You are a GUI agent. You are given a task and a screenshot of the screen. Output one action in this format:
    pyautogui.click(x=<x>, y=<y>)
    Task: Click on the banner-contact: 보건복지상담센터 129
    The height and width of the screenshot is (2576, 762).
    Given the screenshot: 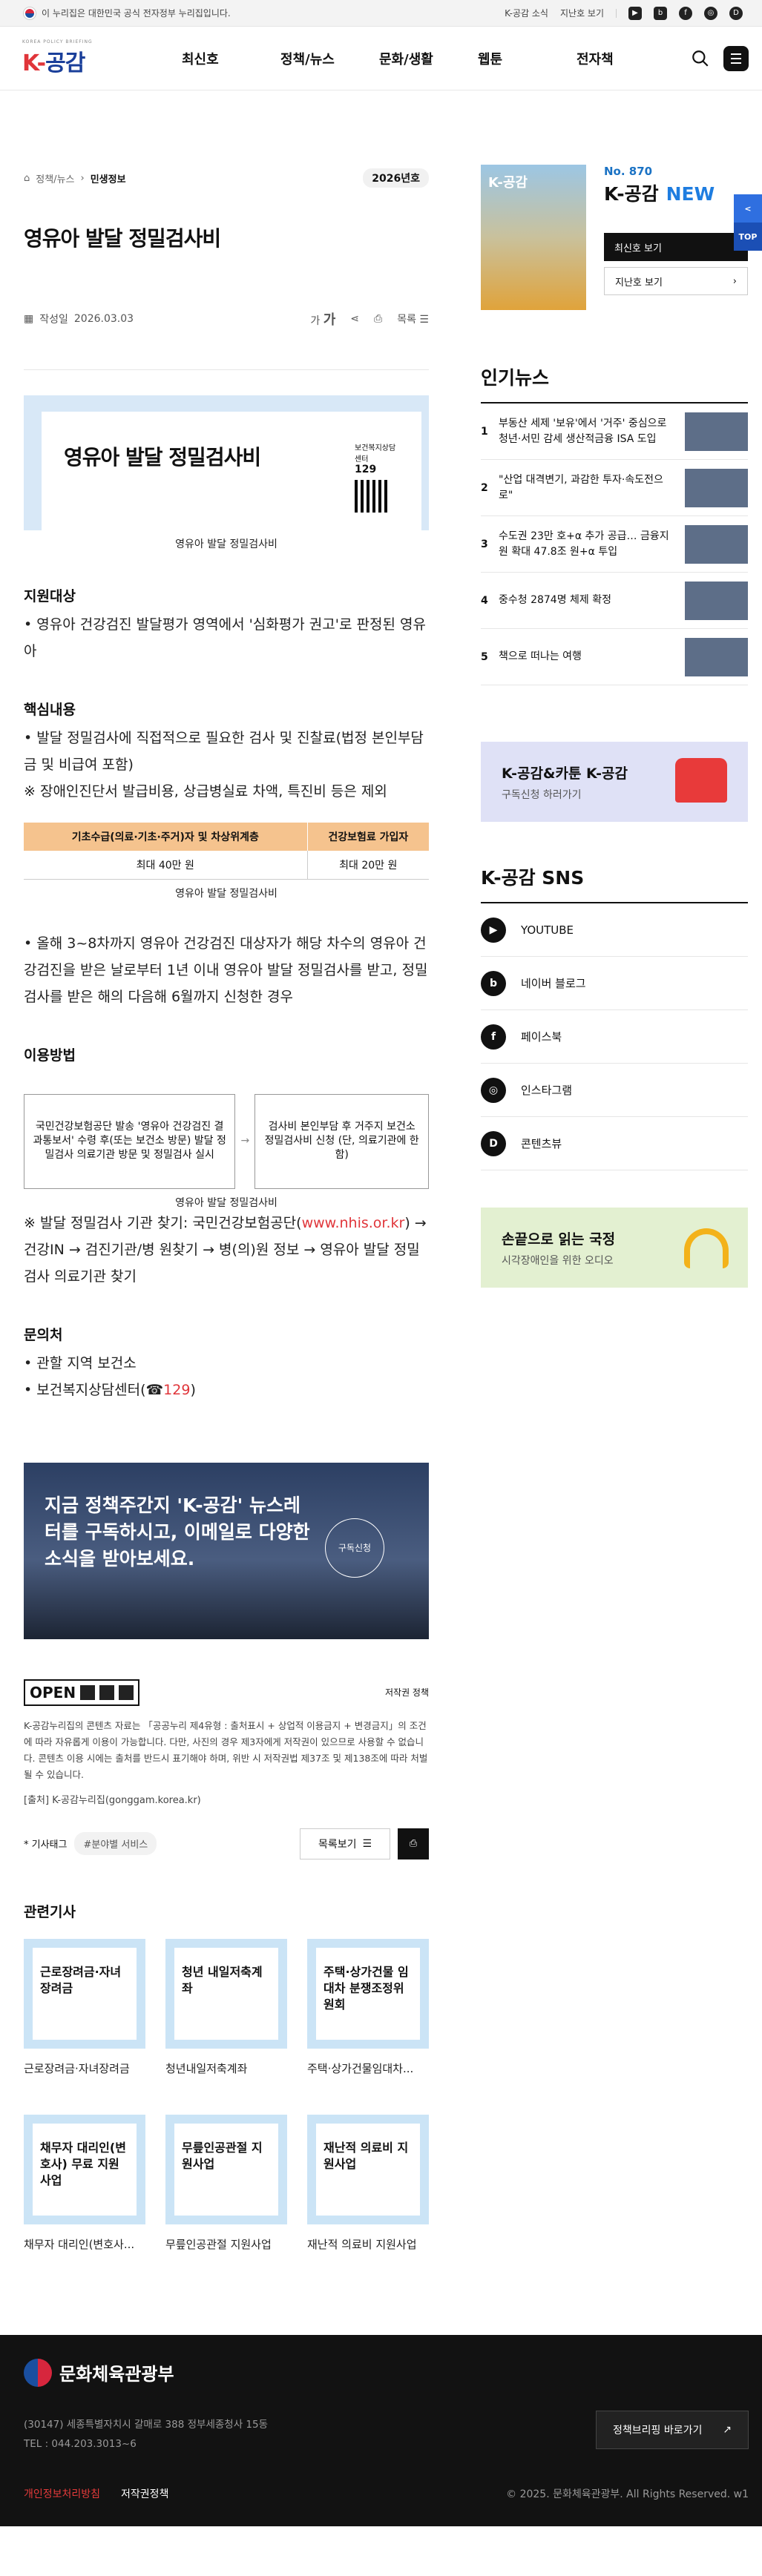 What is the action you would take?
    pyautogui.click(x=377, y=477)
    